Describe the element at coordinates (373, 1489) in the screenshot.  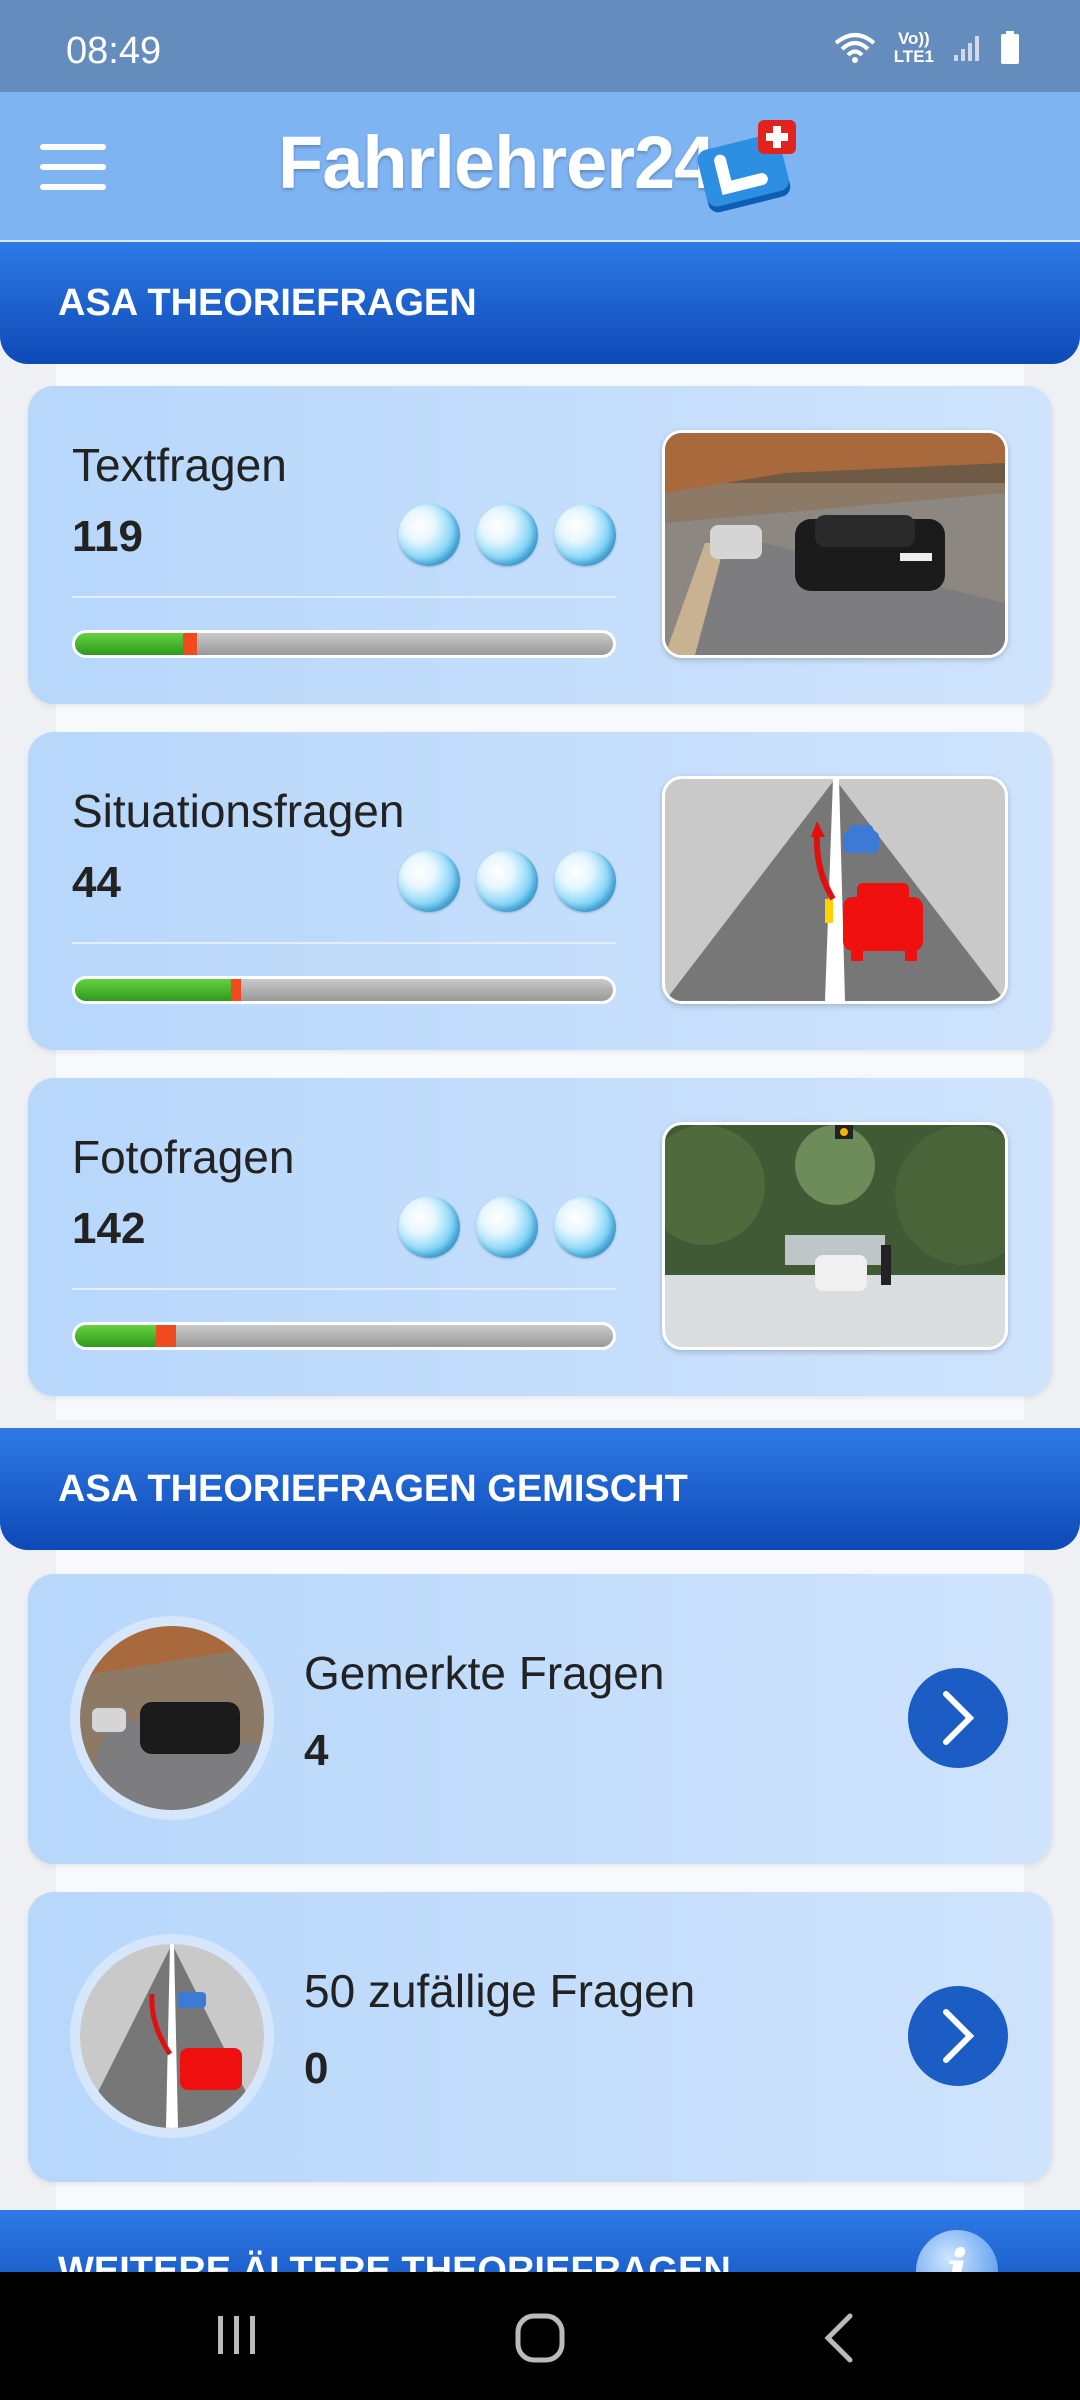
I see `section-title: ASA THEORIEFRAGEN GEMISCHT` at that location.